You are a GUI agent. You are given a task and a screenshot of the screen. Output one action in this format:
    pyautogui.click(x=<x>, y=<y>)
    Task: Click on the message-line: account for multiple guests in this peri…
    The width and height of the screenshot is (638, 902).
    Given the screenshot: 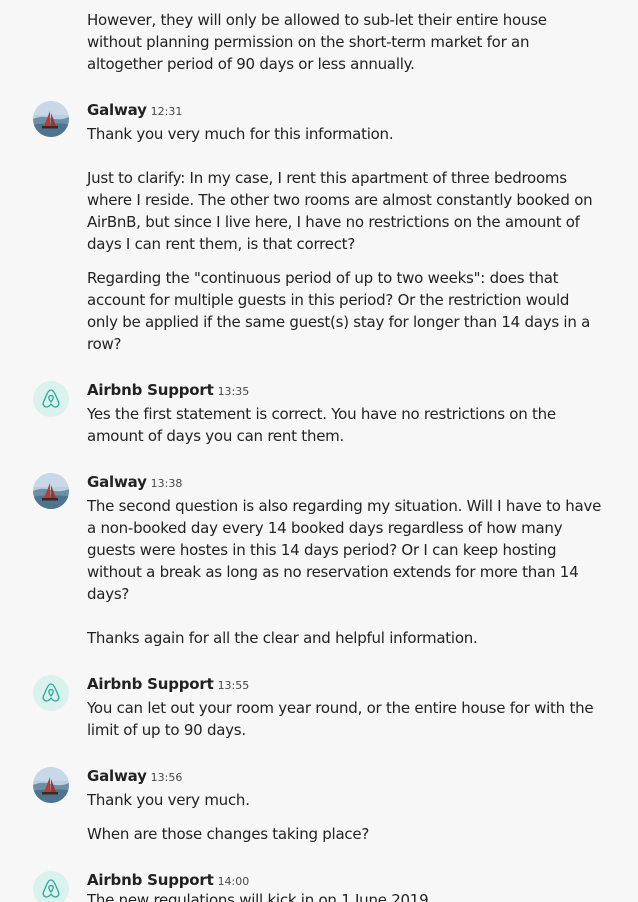 What is the action you would take?
    pyautogui.click(x=328, y=300)
    